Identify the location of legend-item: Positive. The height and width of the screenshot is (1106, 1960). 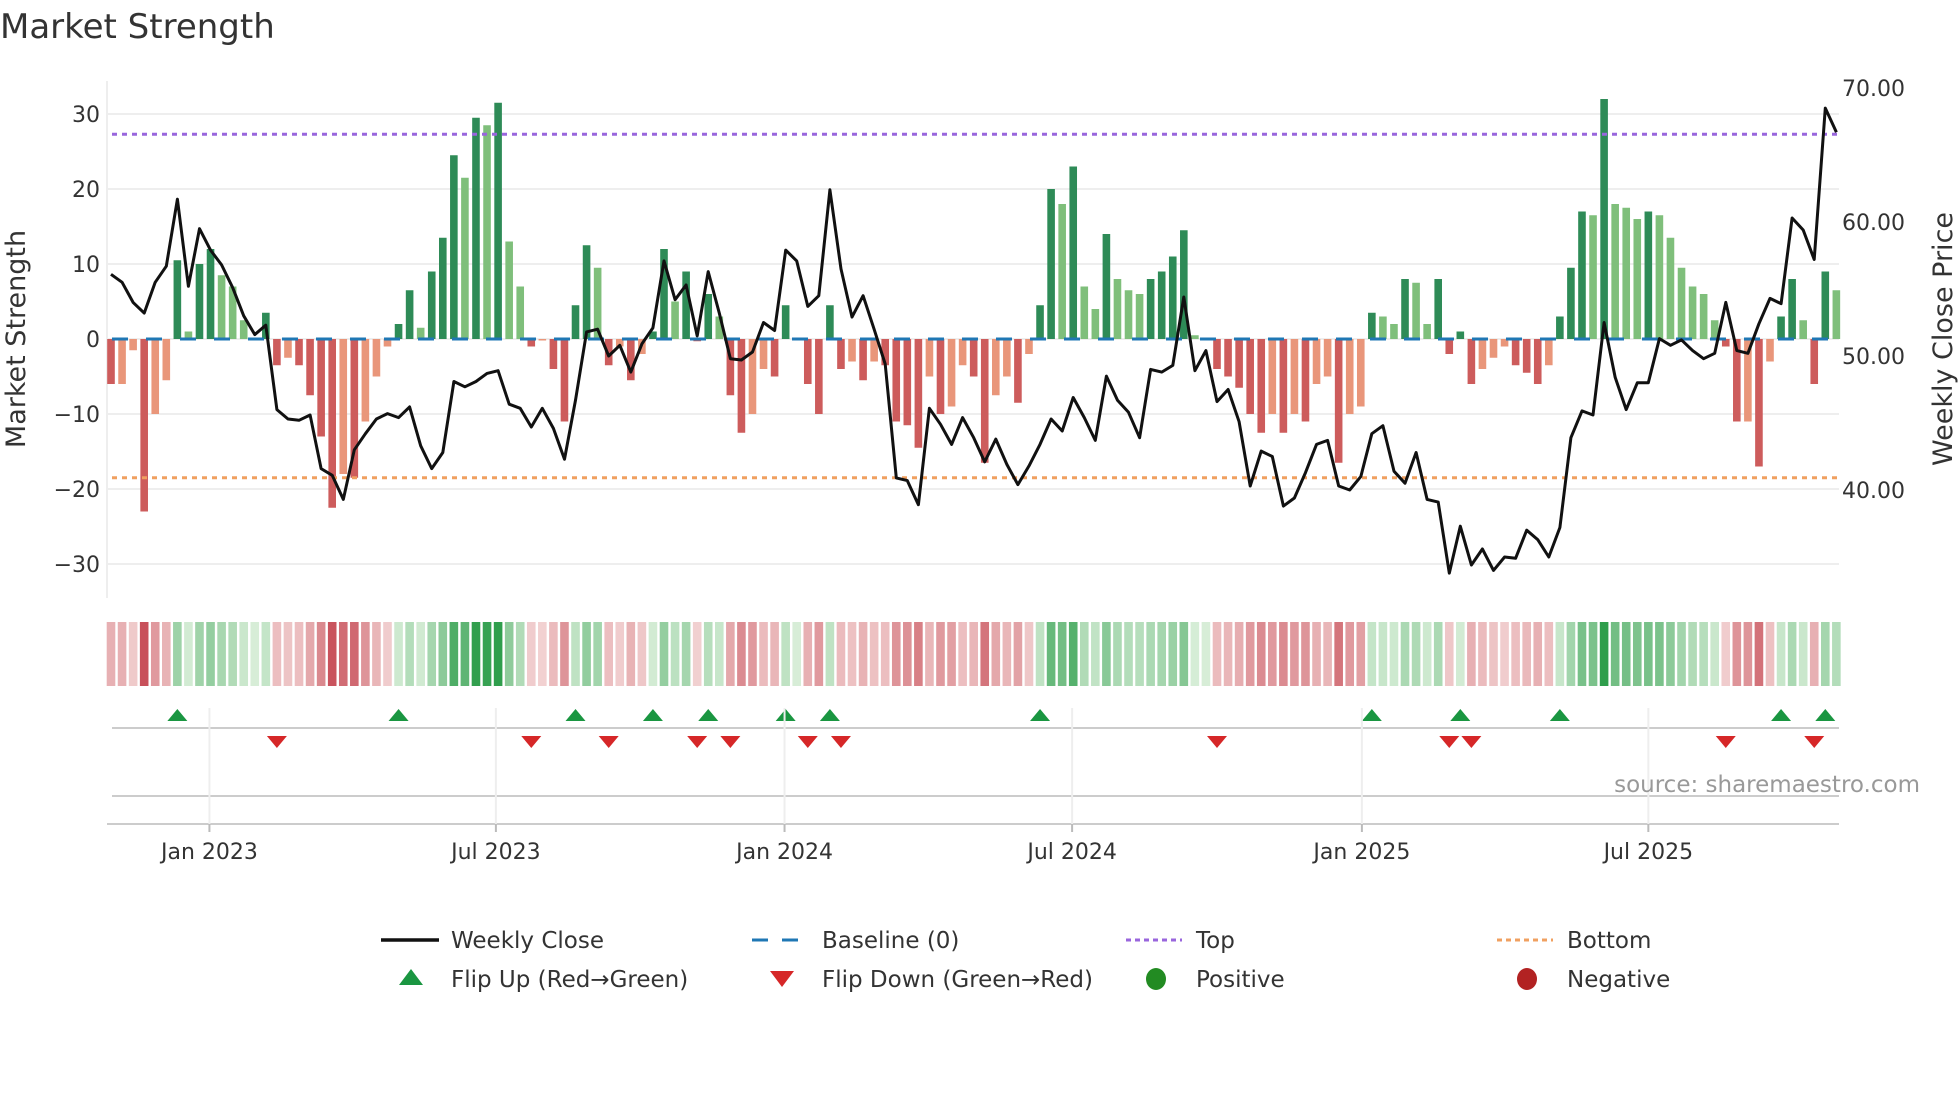
(1215, 980).